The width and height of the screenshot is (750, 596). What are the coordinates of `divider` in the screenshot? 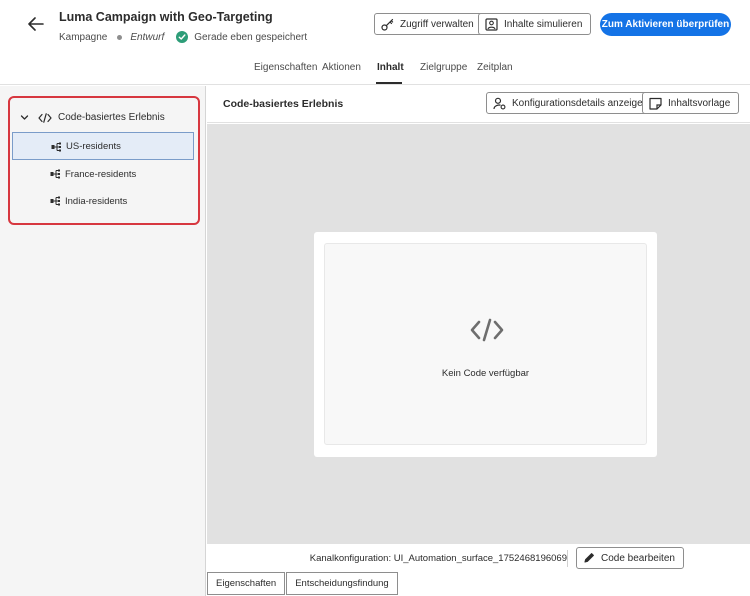 It's located at (567, 558).